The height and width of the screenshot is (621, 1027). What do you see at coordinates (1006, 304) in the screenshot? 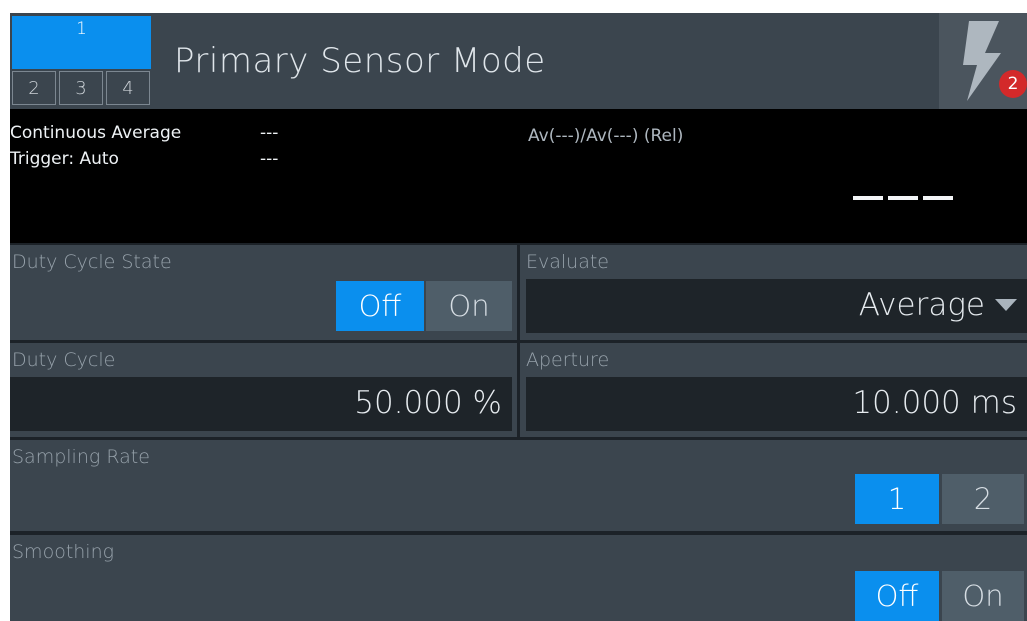
I see `chevron-down-icon` at bounding box center [1006, 304].